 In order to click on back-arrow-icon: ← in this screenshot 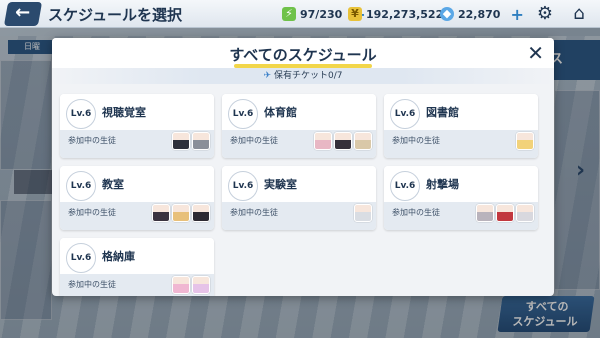, I will do `click(23, 12)`.